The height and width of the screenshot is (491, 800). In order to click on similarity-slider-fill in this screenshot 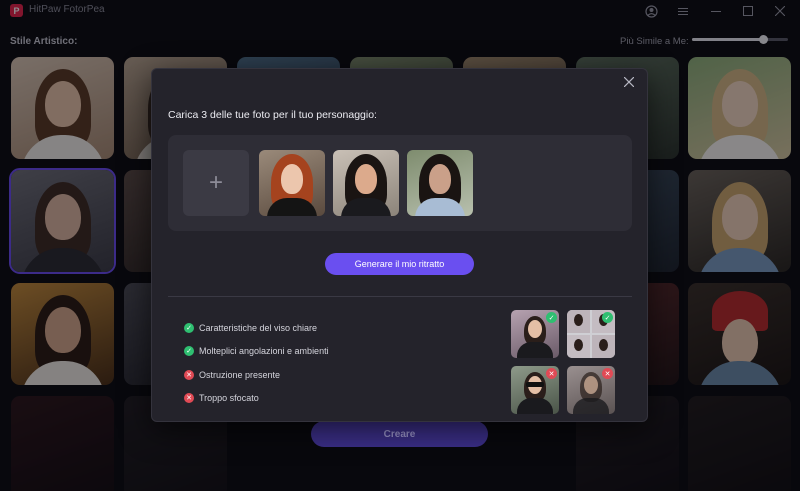, I will do `click(728, 39)`.